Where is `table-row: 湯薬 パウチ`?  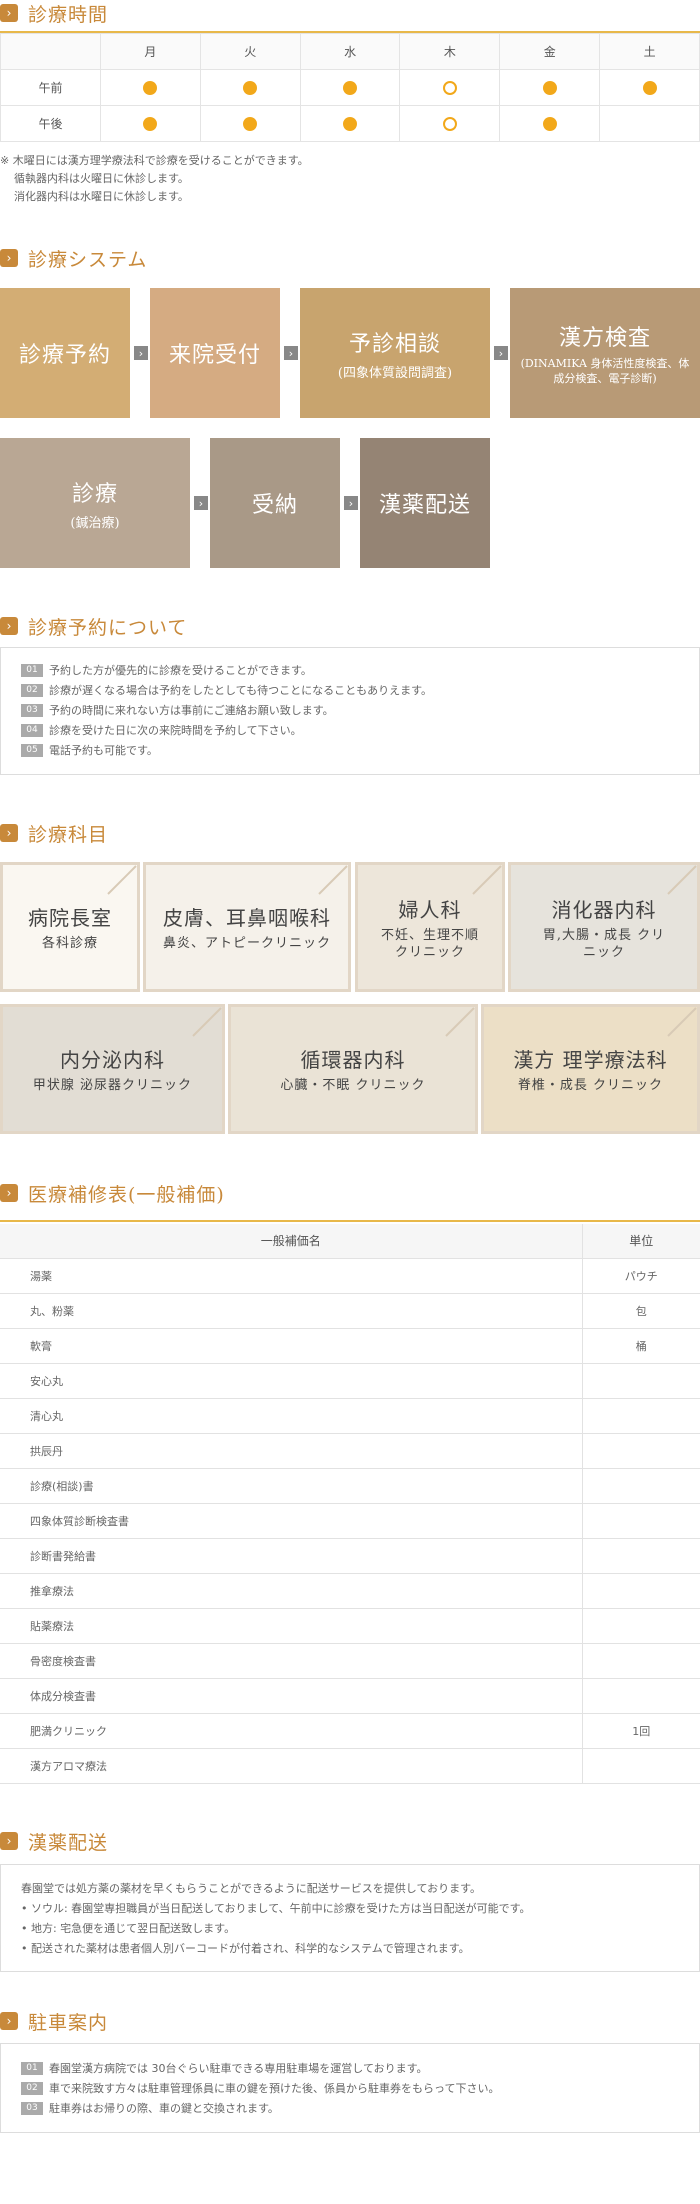 table-row: 湯薬 パウチ is located at coordinates (350, 1276).